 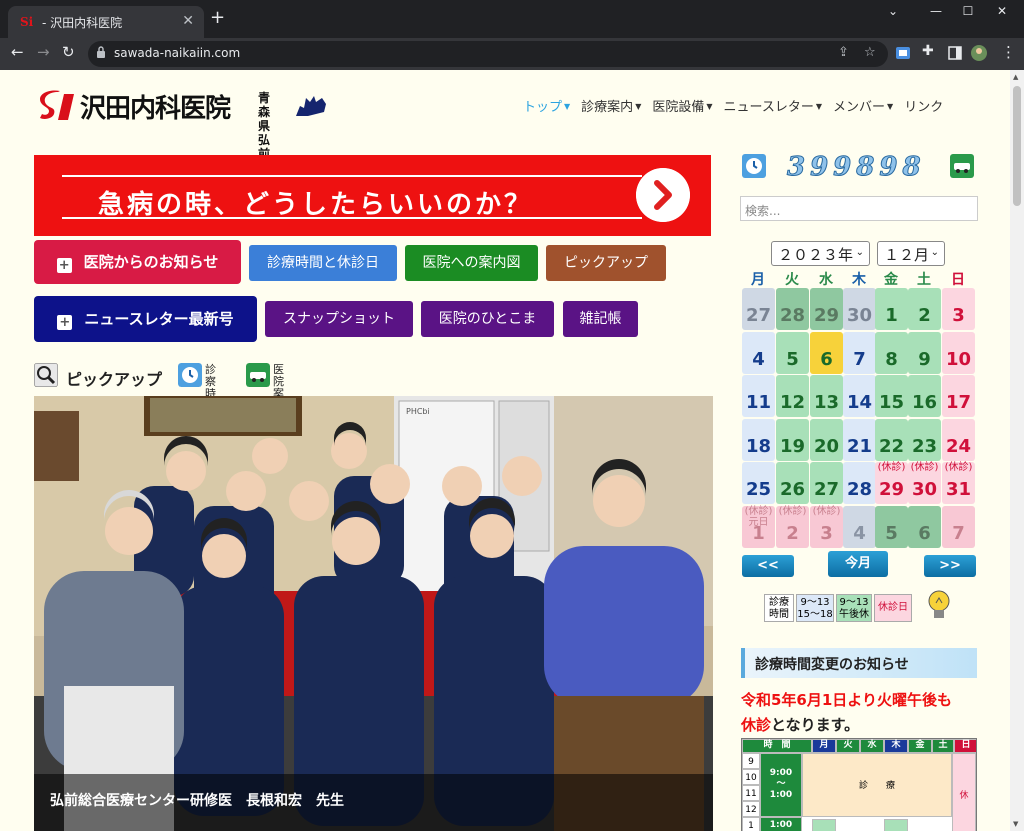 What do you see at coordinates (792, 526) in the screenshot?
I see `calendar-day: (休診) 2` at bounding box center [792, 526].